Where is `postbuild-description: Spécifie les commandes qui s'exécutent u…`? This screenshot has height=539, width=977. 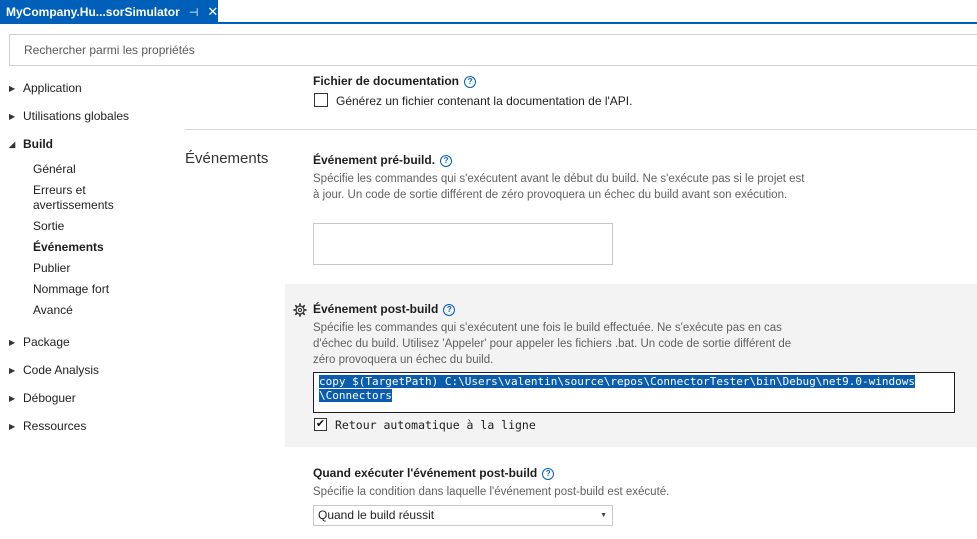
postbuild-description: Spécifie les commandes qui s'exécutent u… is located at coordinates (552, 344).